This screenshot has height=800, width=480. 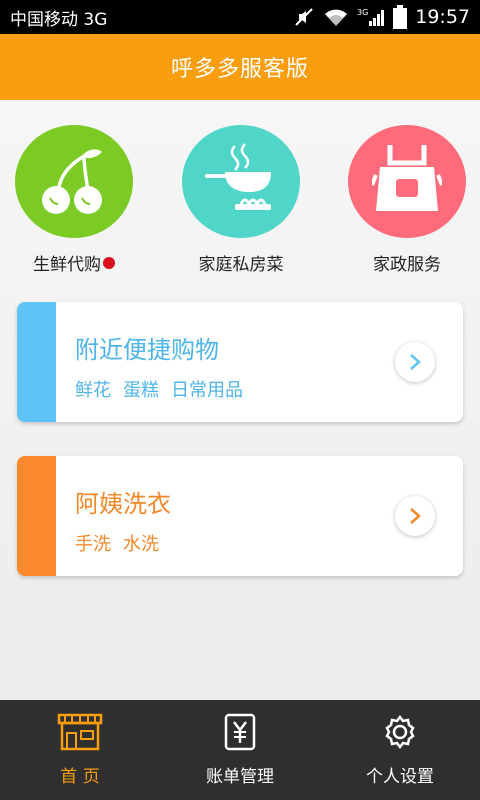 I want to click on category-housekeeping: 家政服务, so click(x=407, y=200).